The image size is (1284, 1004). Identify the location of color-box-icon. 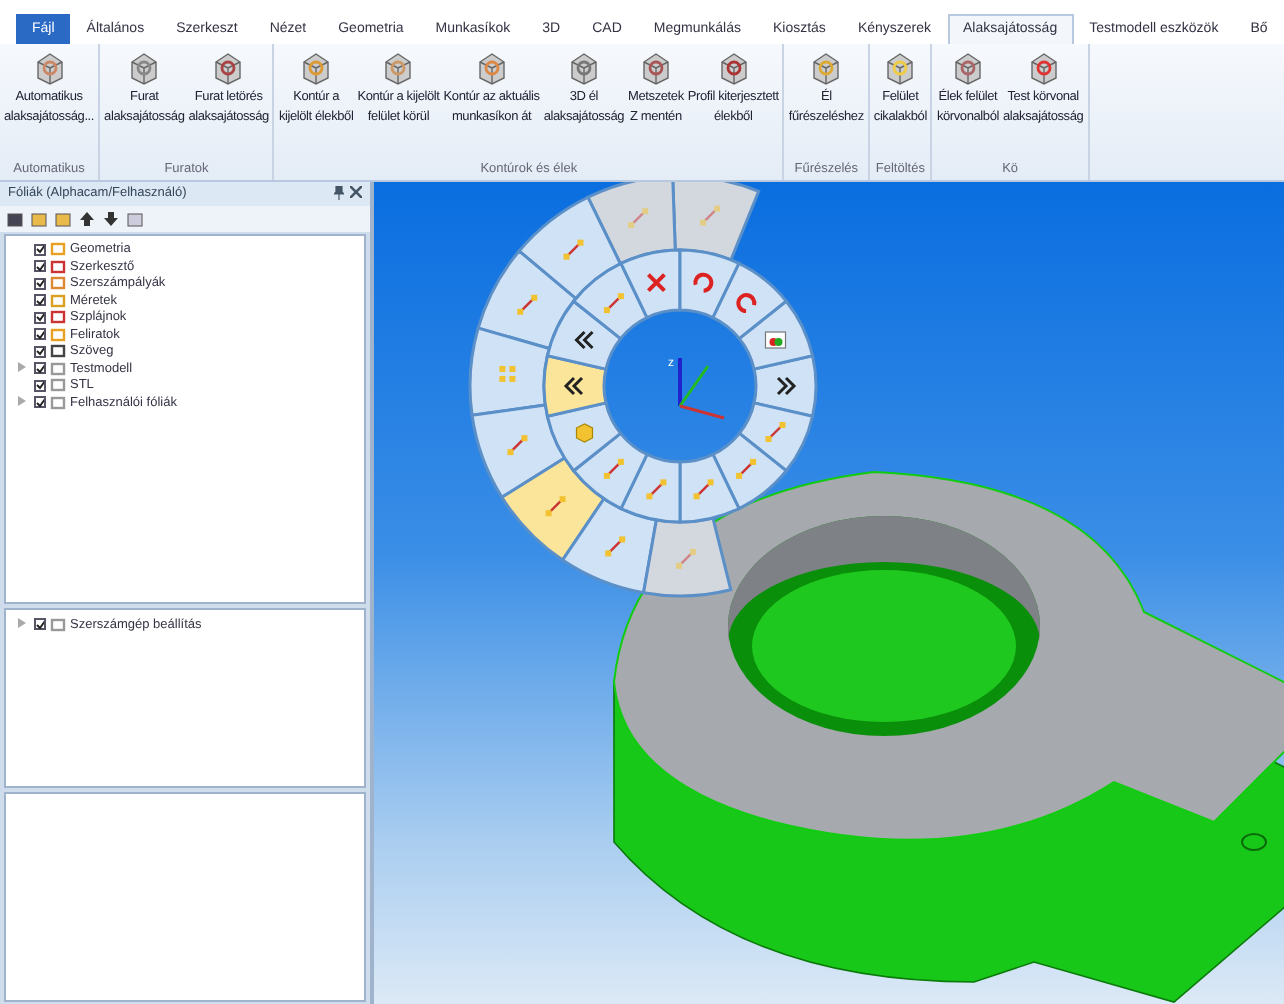
(775, 340).